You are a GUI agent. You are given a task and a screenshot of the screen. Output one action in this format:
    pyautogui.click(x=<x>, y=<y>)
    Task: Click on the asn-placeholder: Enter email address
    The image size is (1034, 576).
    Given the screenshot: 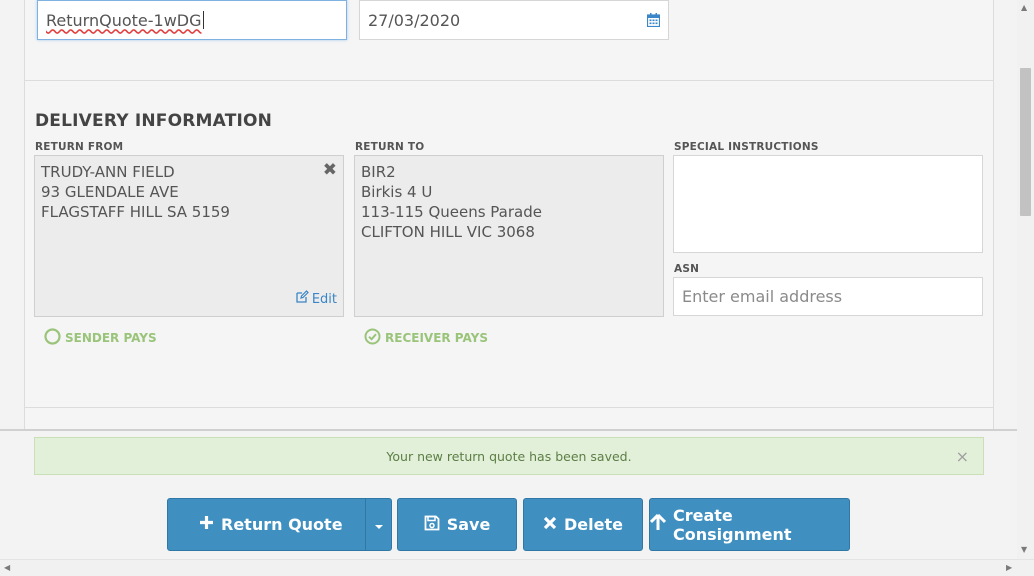 What is the action you would take?
    pyautogui.click(x=762, y=296)
    